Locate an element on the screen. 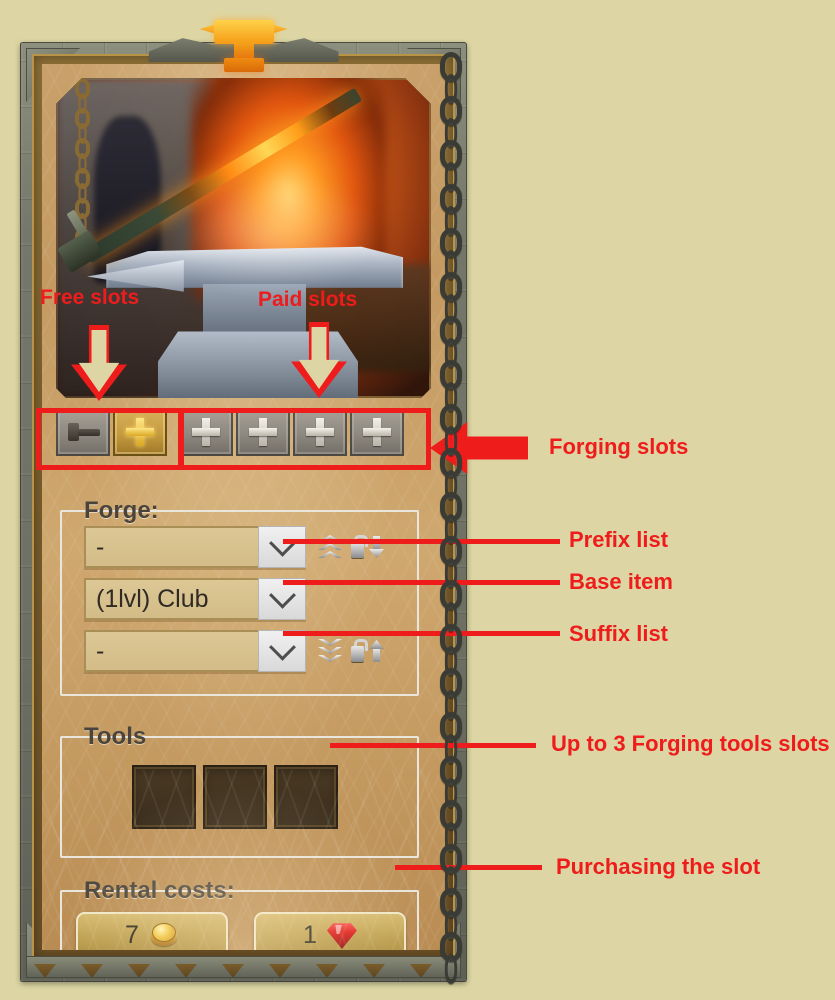  base-item-dropdown: (1lvl) Club is located at coordinates (195, 599).